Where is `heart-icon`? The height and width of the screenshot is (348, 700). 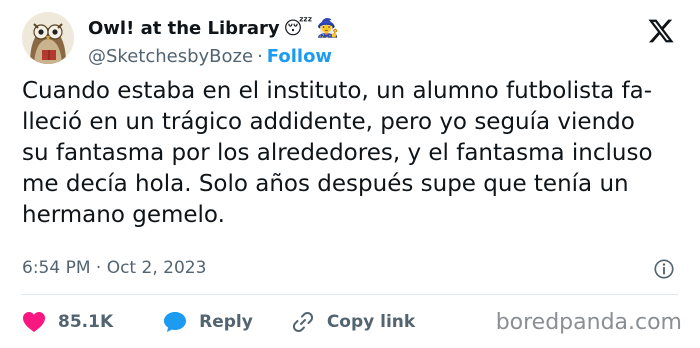
heart-icon is located at coordinates (34, 322).